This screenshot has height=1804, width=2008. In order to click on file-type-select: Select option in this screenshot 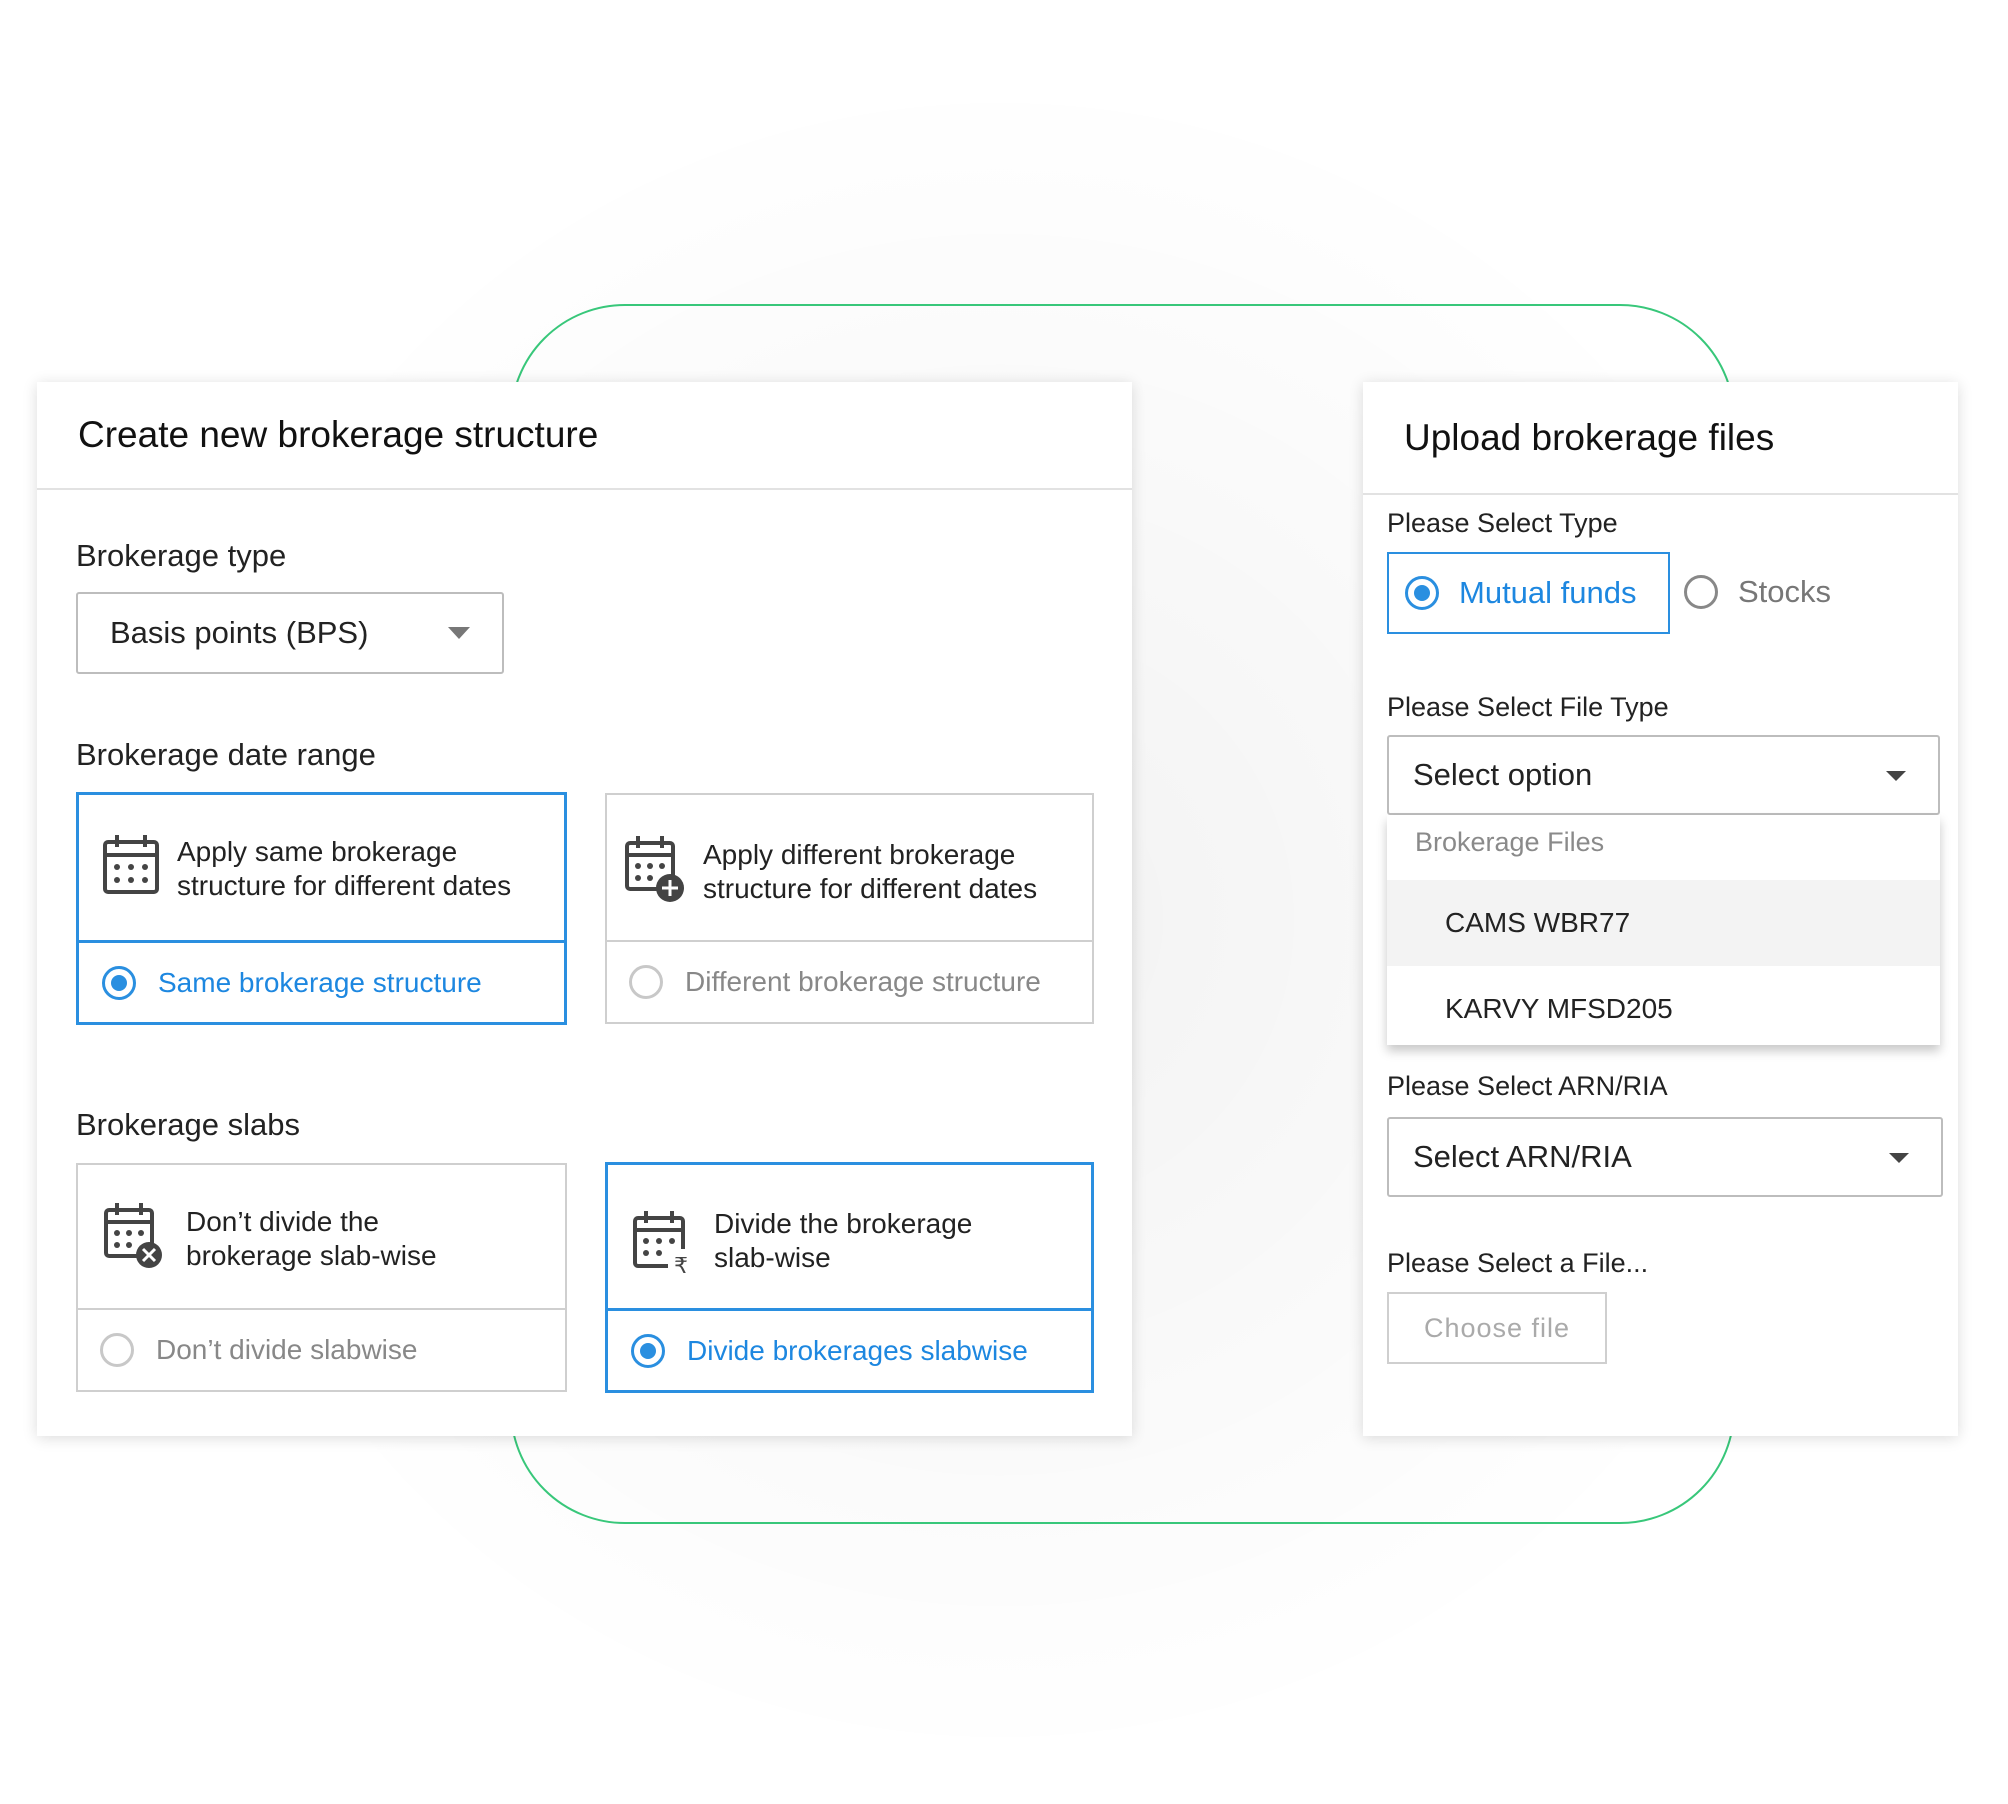, I will do `click(1663, 775)`.